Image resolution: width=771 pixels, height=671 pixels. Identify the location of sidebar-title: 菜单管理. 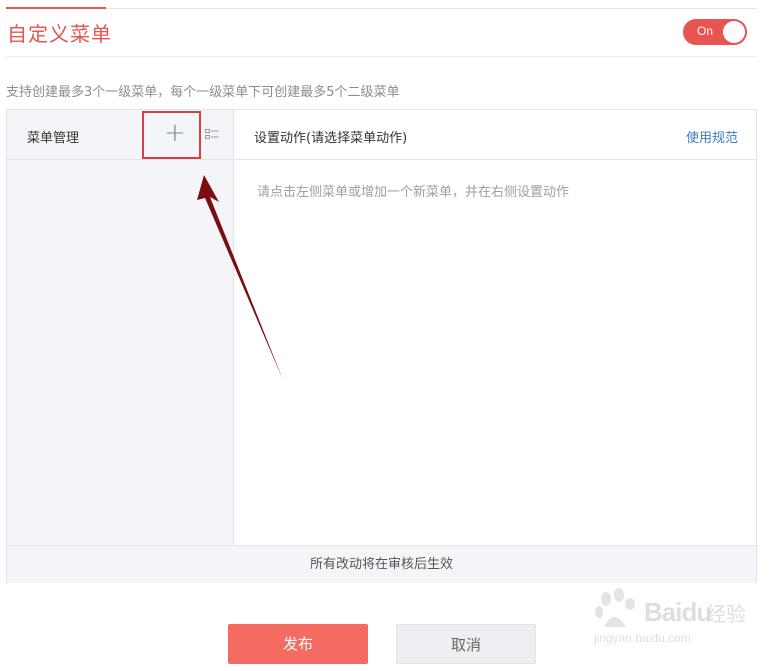
(53, 138).